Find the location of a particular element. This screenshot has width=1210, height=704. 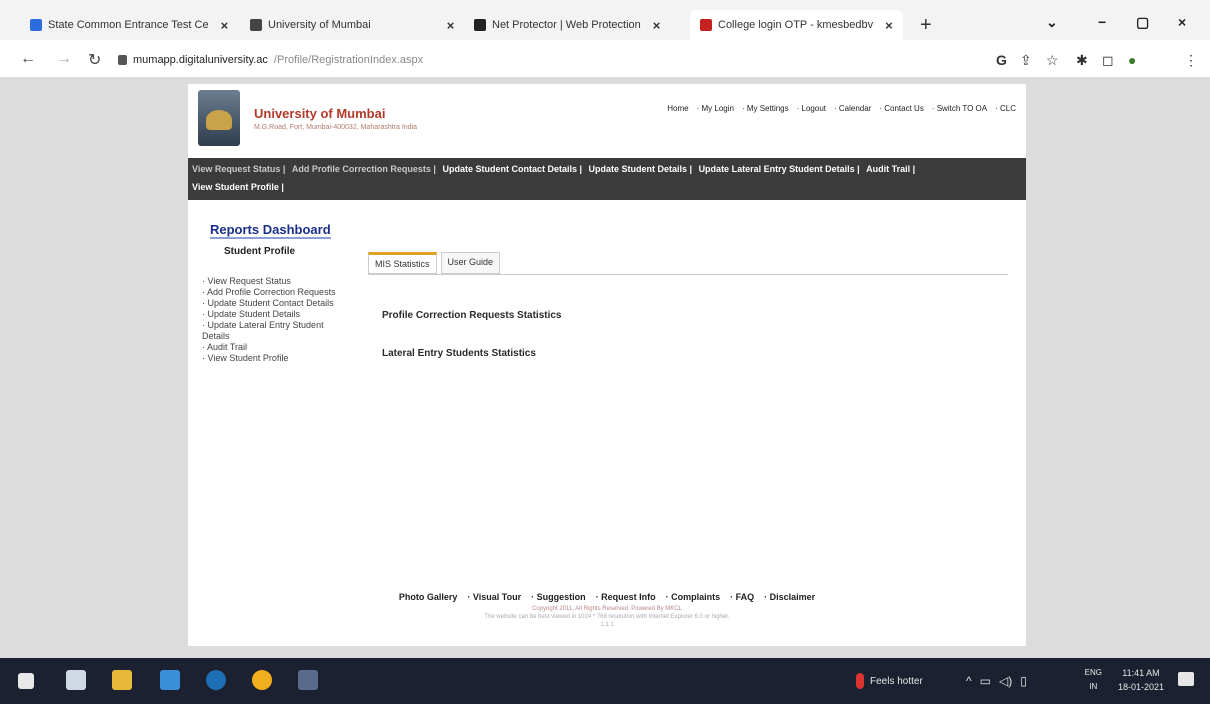

tab-title: Net Protector | Web Protection is located at coordinates (566, 25).